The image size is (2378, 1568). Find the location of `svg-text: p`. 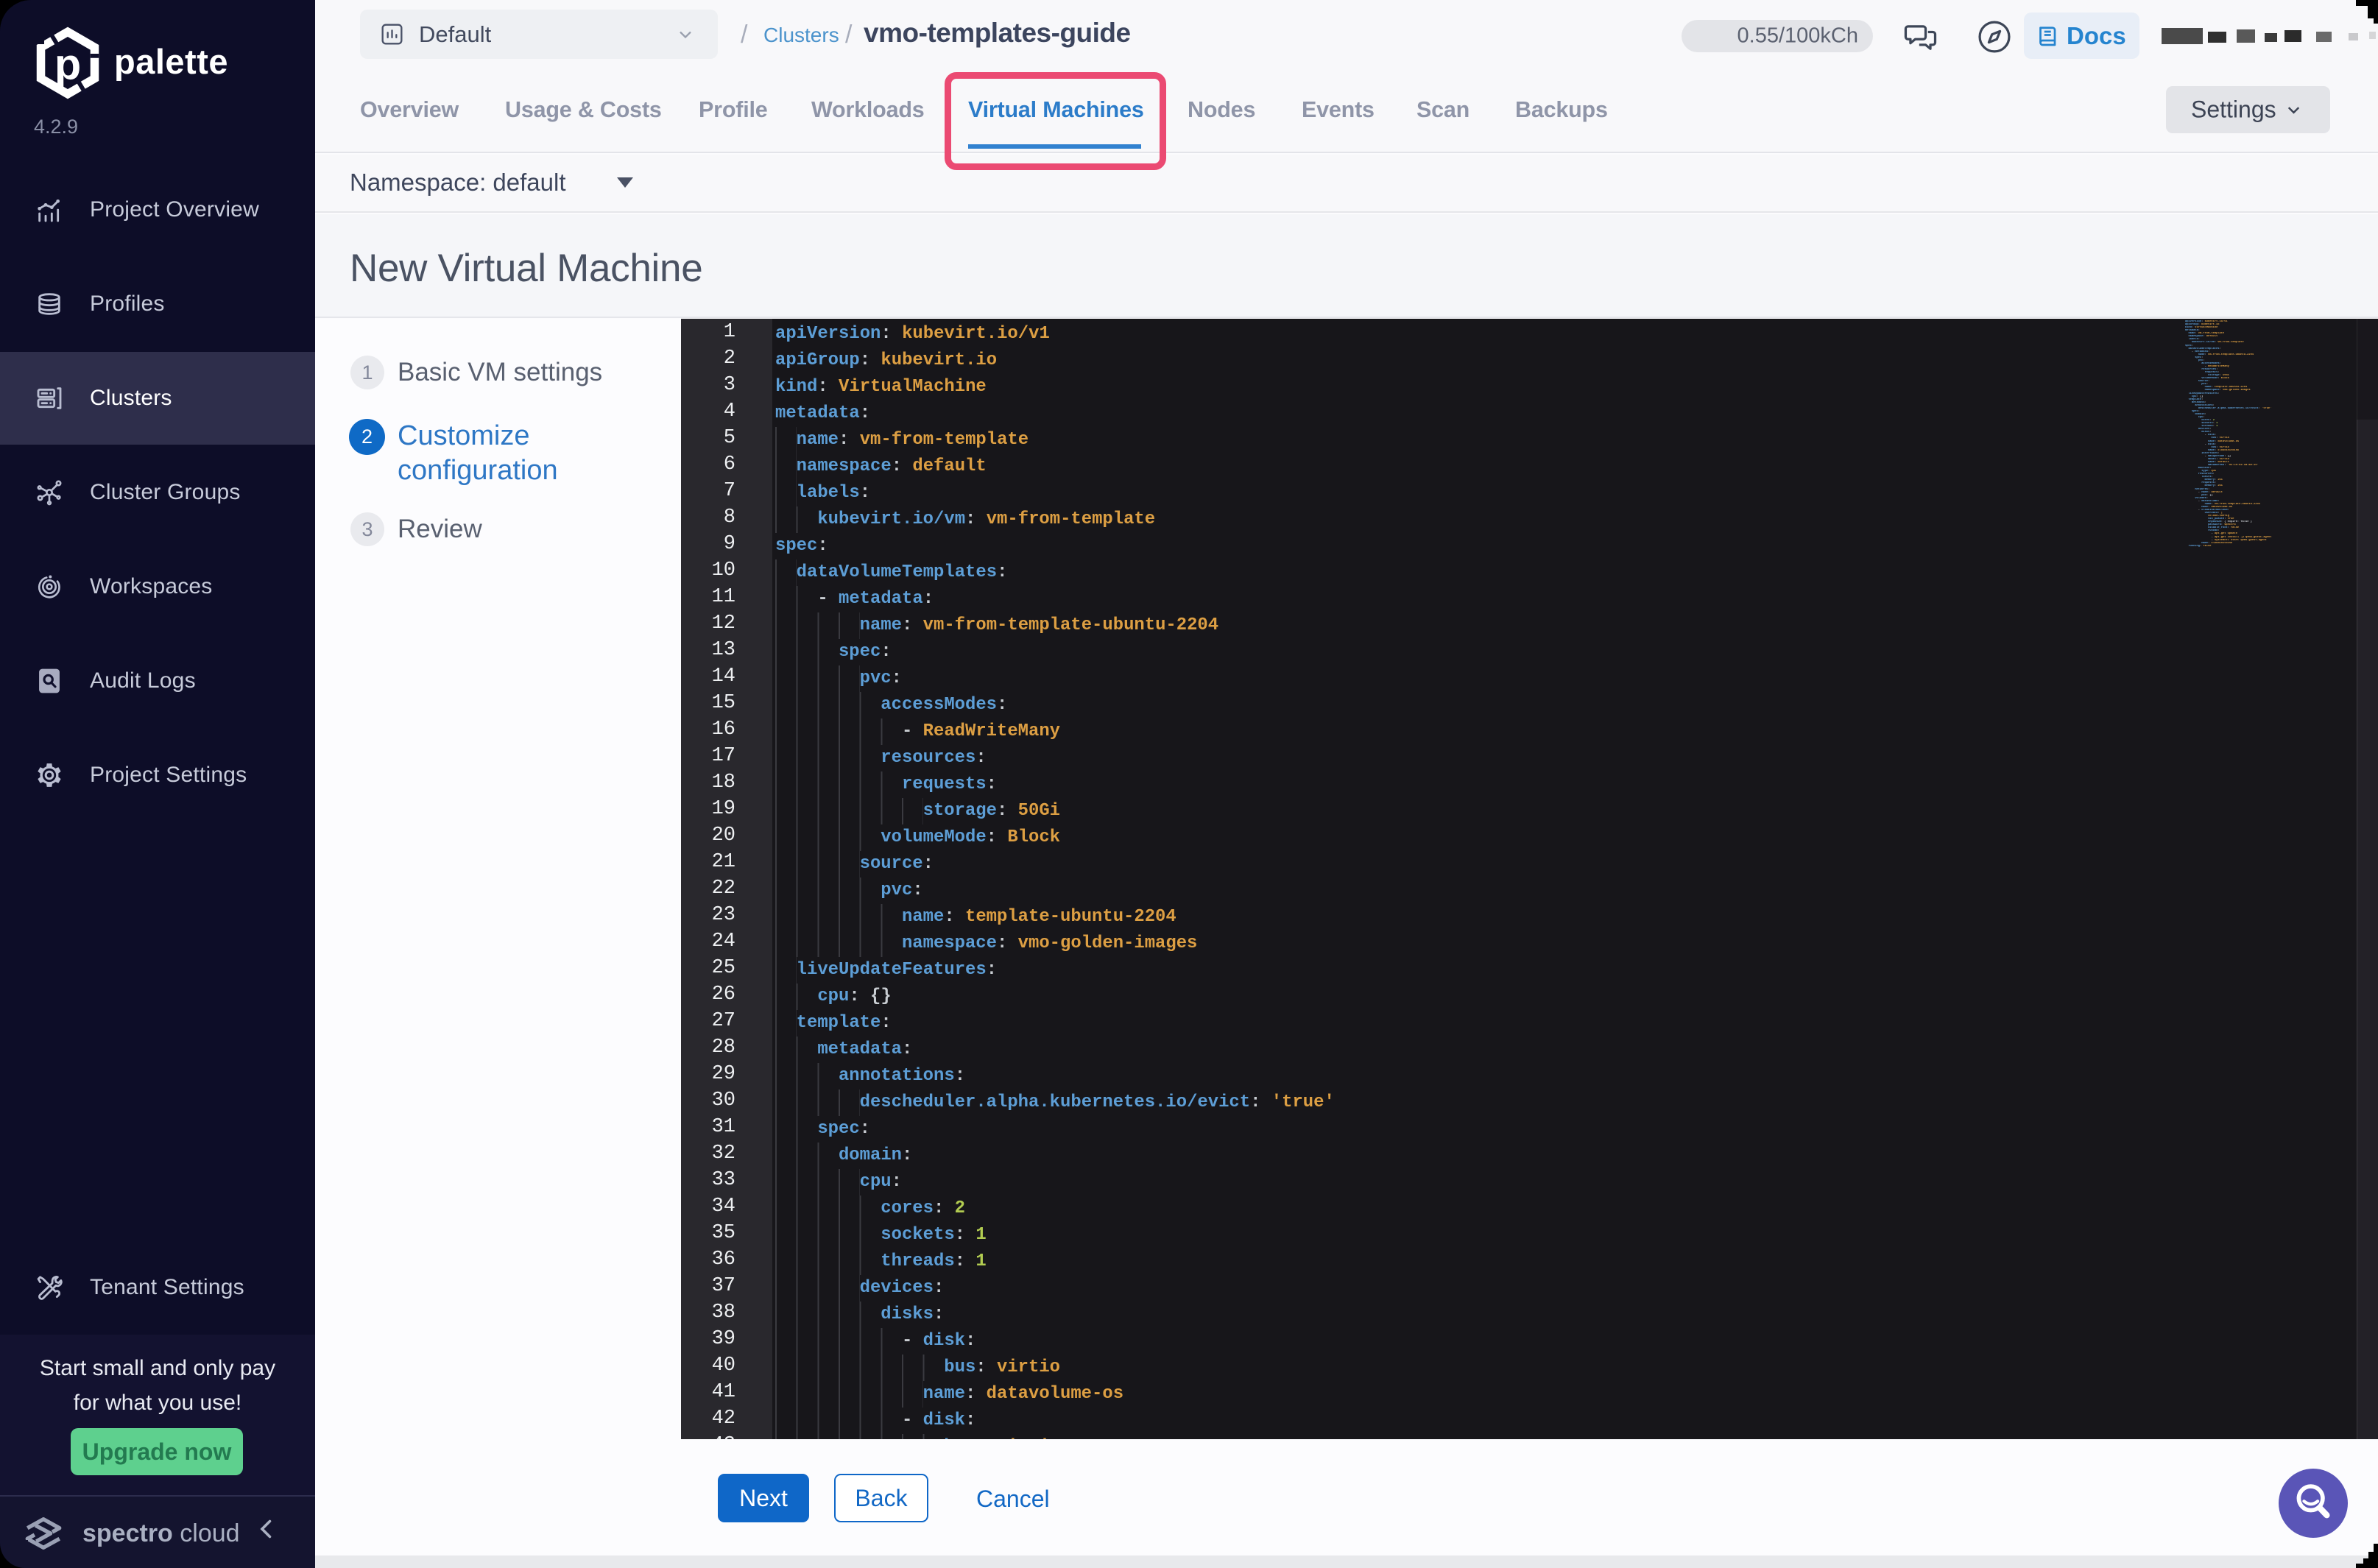

svg-text: p is located at coordinates (67, 64).